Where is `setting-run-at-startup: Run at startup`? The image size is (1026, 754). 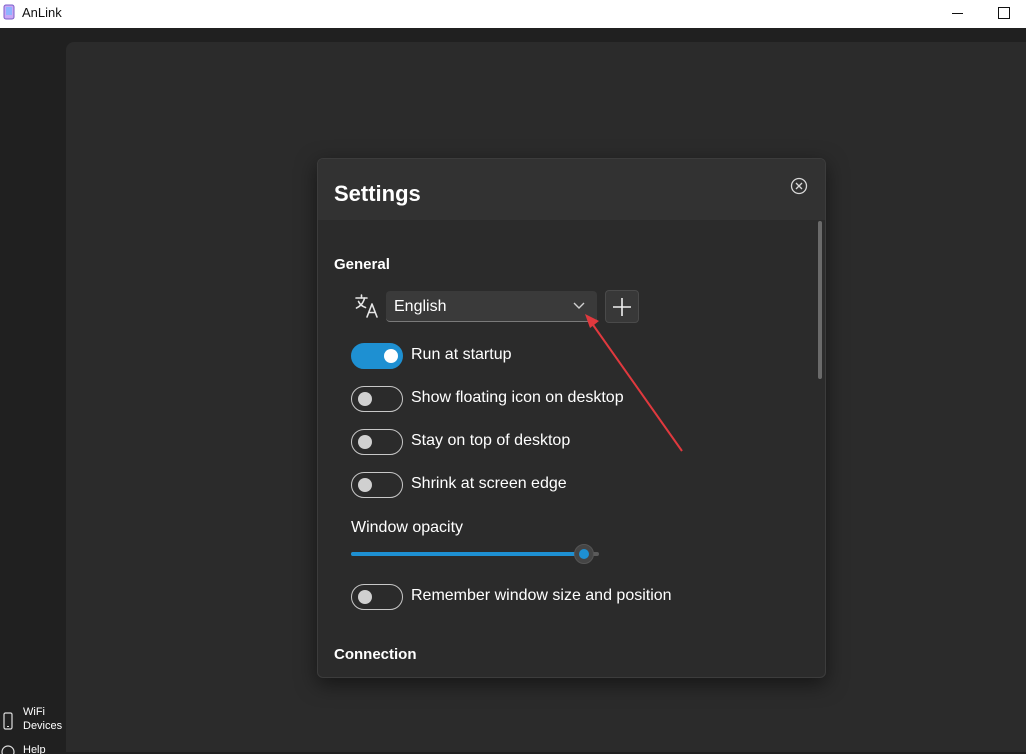
setting-run-at-startup: Run at startup is located at coordinates (571, 356).